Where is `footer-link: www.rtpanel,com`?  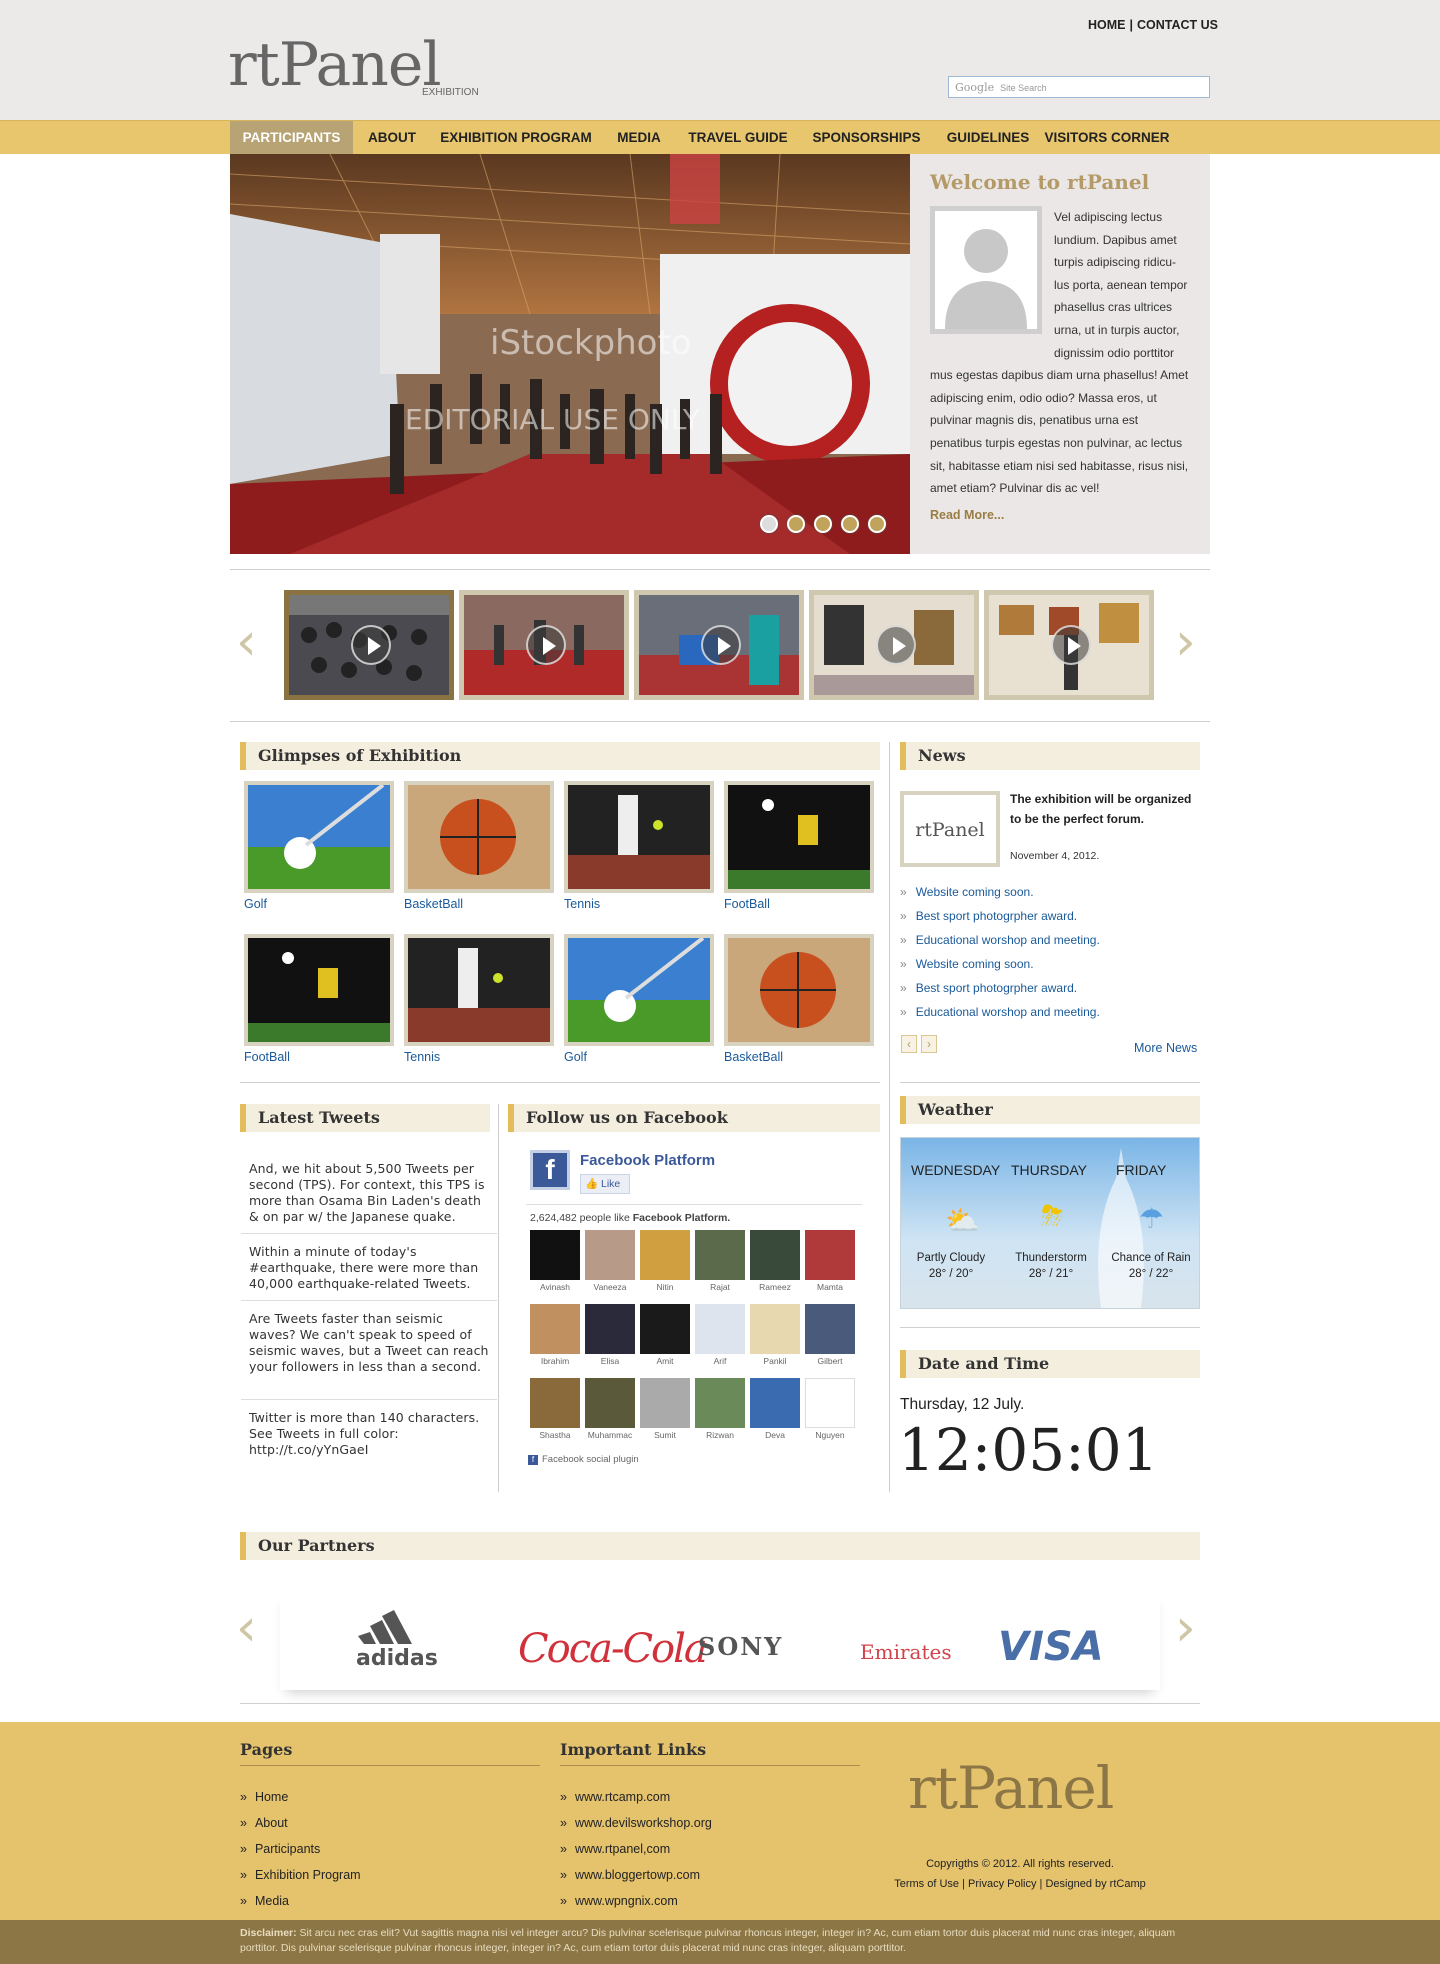 footer-link: www.rtpanel,com is located at coordinates (636, 1849).